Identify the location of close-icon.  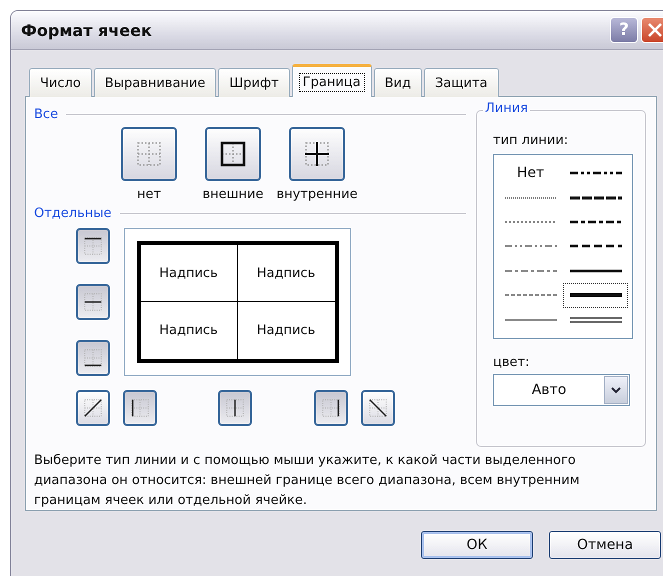
(654, 30).